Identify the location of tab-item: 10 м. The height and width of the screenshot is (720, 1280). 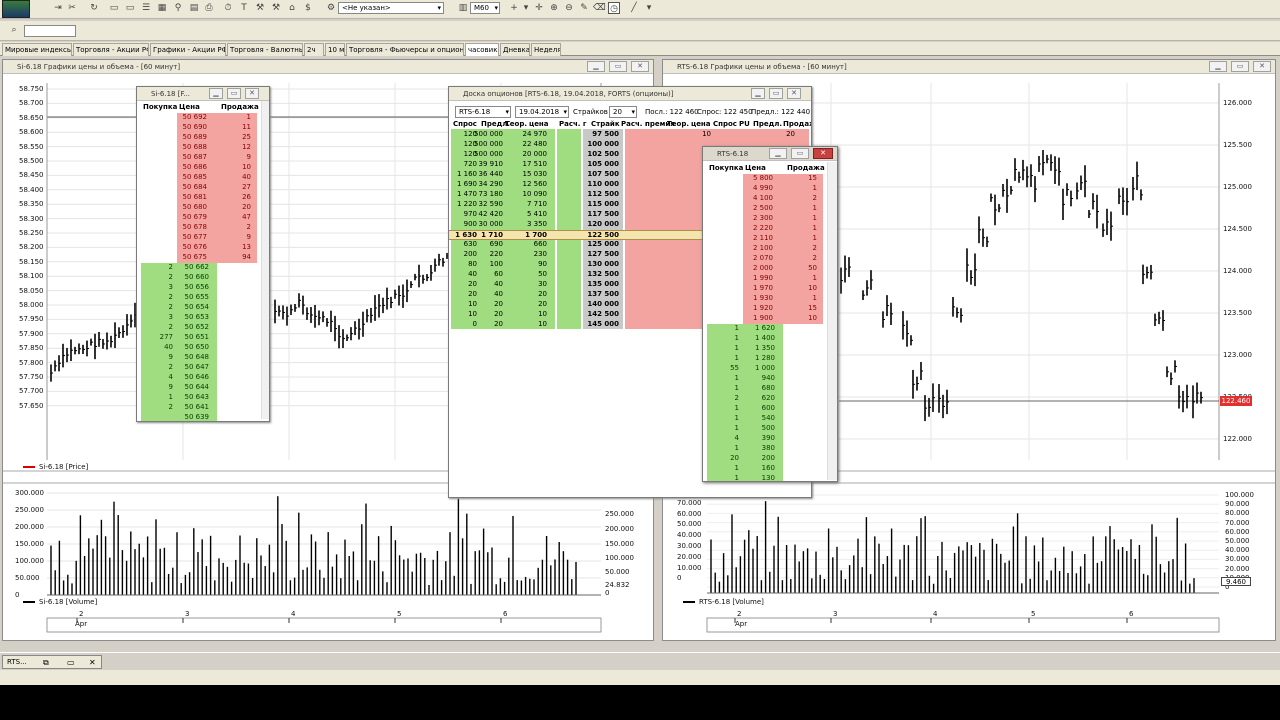
(335, 49).